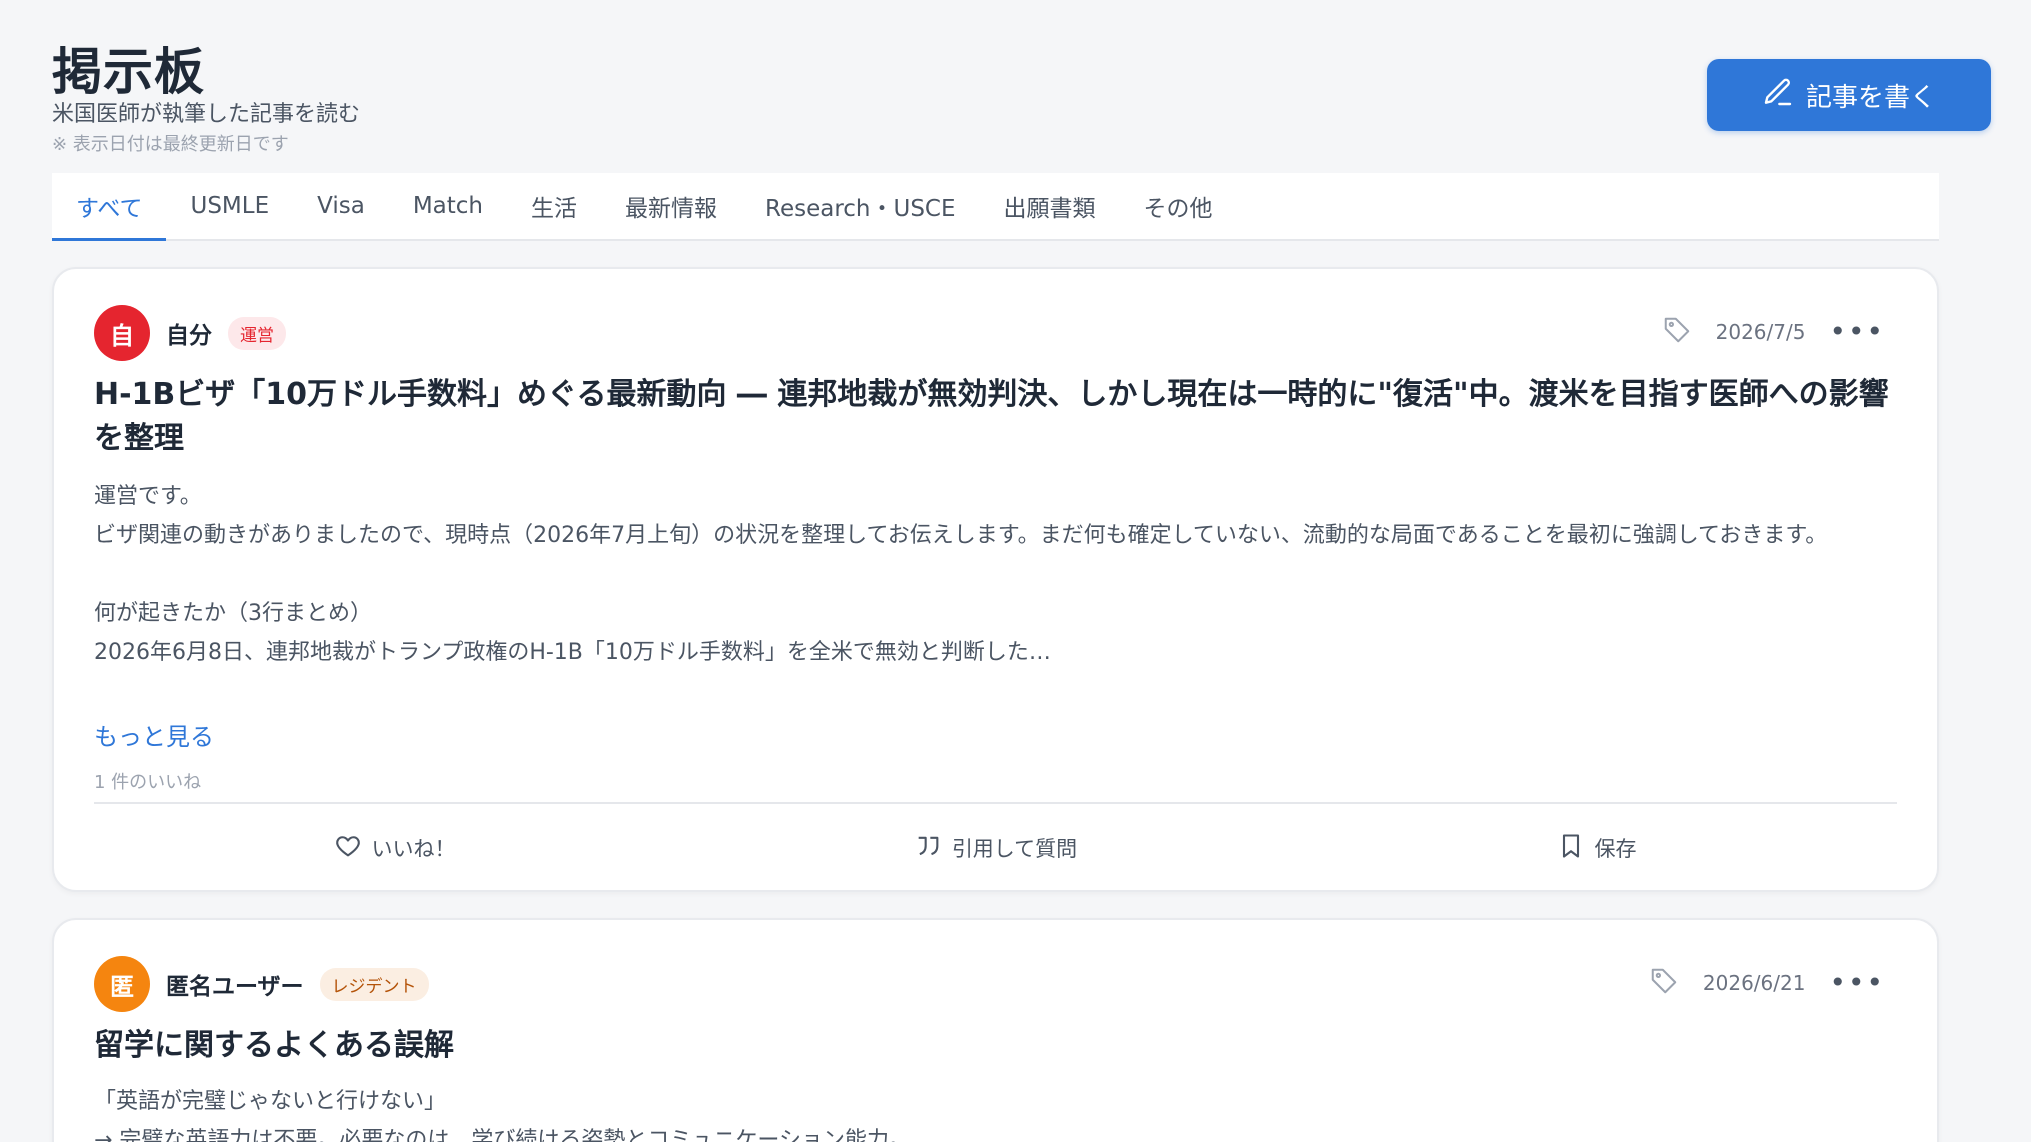 The image size is (2031, 1142). Describe the element at coordinates (374, 984) in the screenshot. I see `role-badge: レジデント` at that location.